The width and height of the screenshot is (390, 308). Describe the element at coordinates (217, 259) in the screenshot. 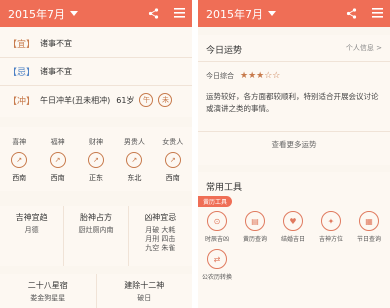

I see `tool-icon: ⇄` at that location.